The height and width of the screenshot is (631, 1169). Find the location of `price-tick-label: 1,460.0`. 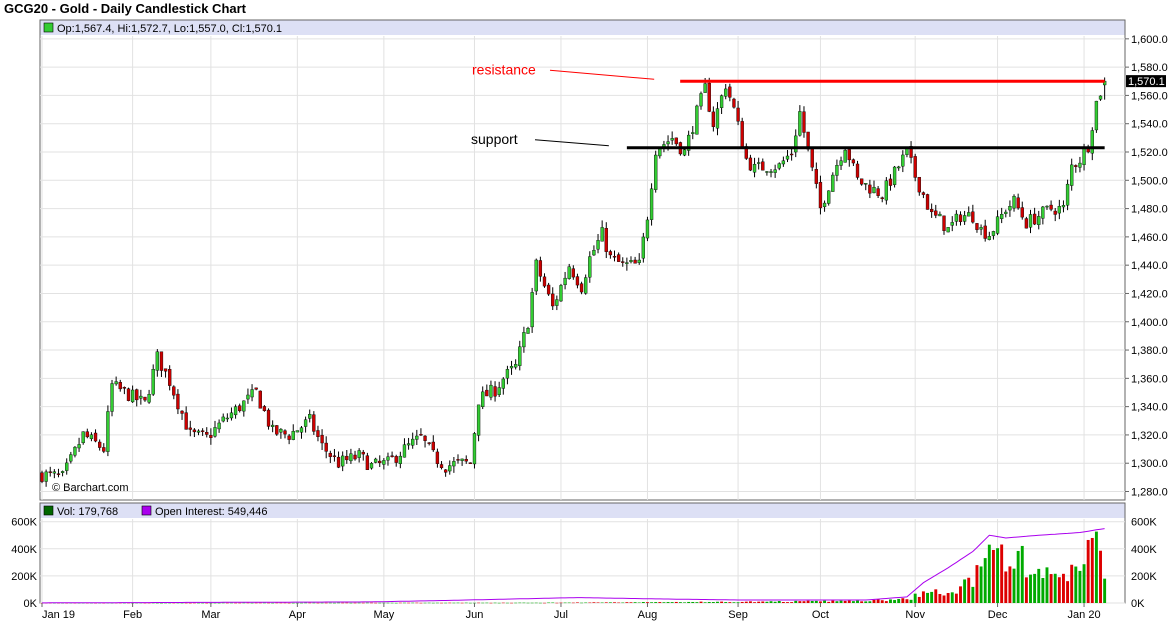

price-tick-label: 1,460.0 is located at coordinates (1149, 238).